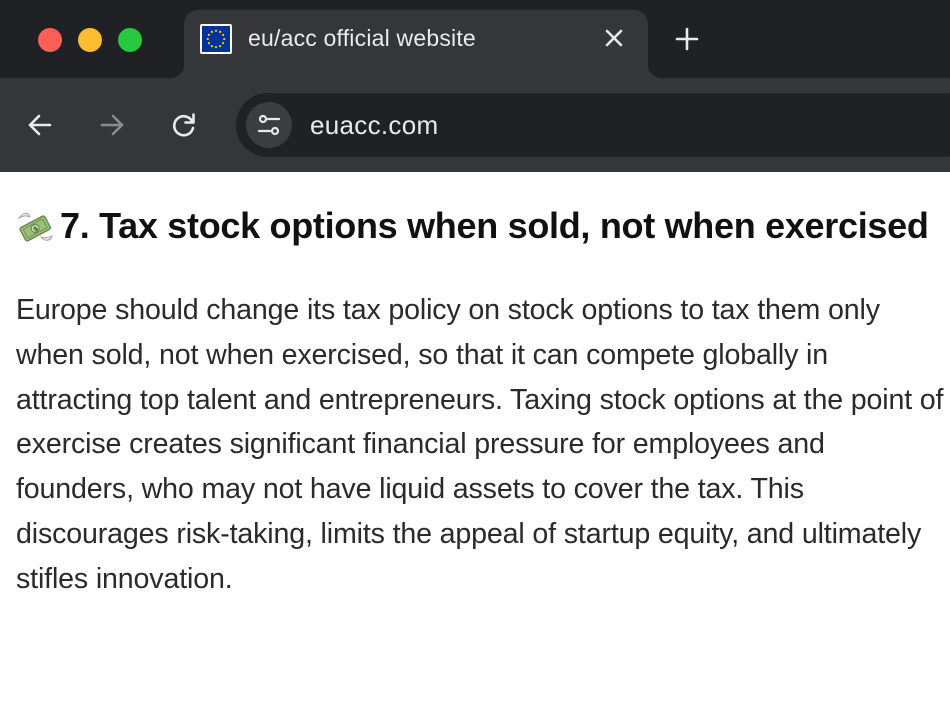 Image resolution: width=950 pixels, height=716 pixels. Describe the element at coordinates (90, 40) in the screenshot. I see `minimize-window-button` at that location.